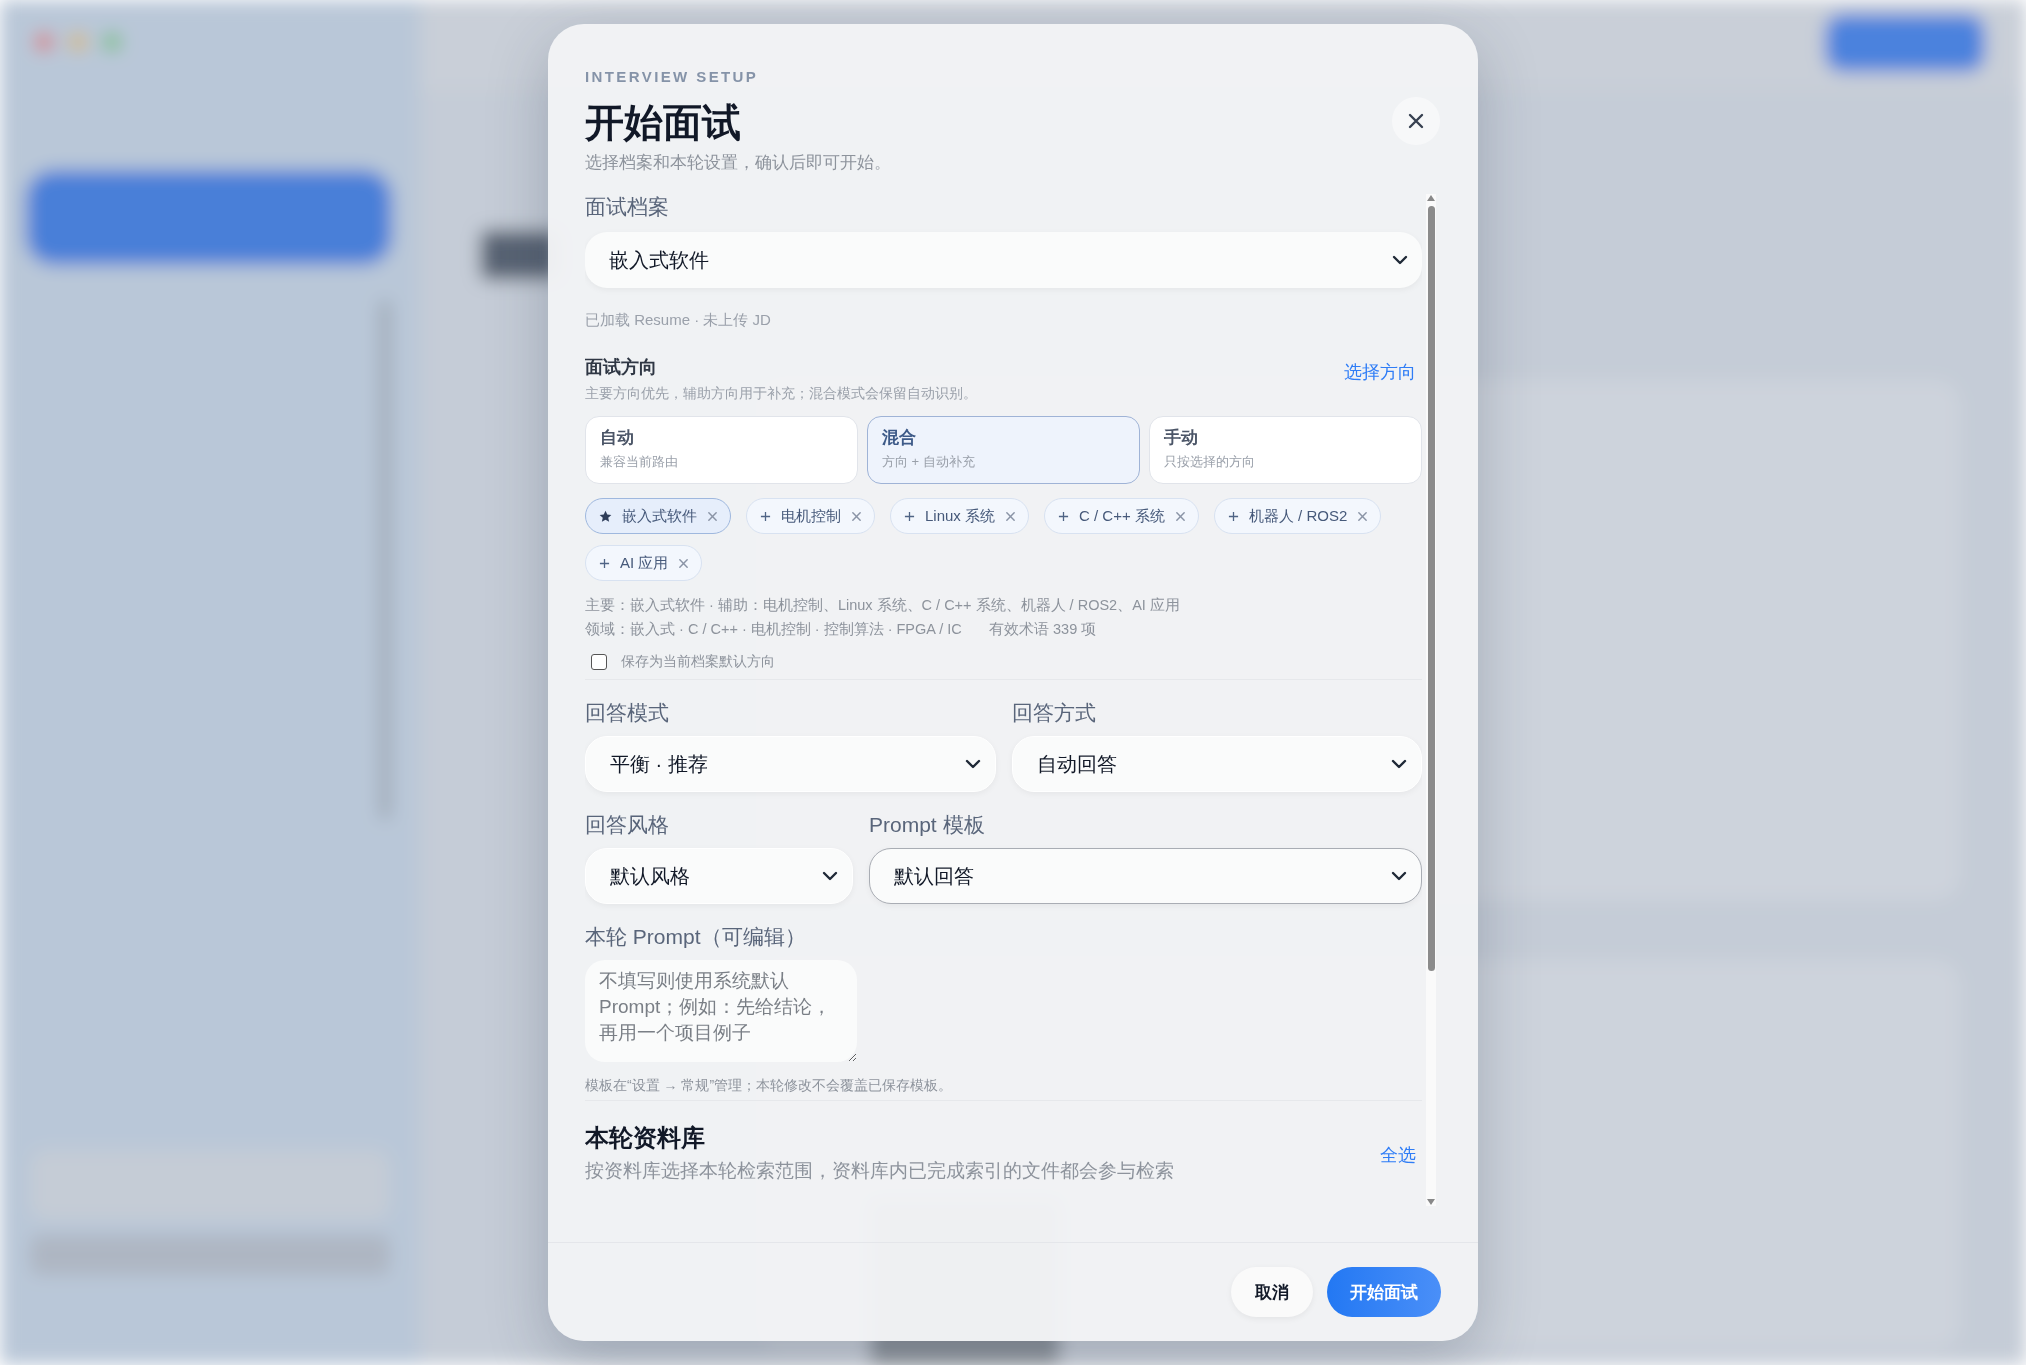  I want to click on scroll-down-icon, so click(1431, 1202).